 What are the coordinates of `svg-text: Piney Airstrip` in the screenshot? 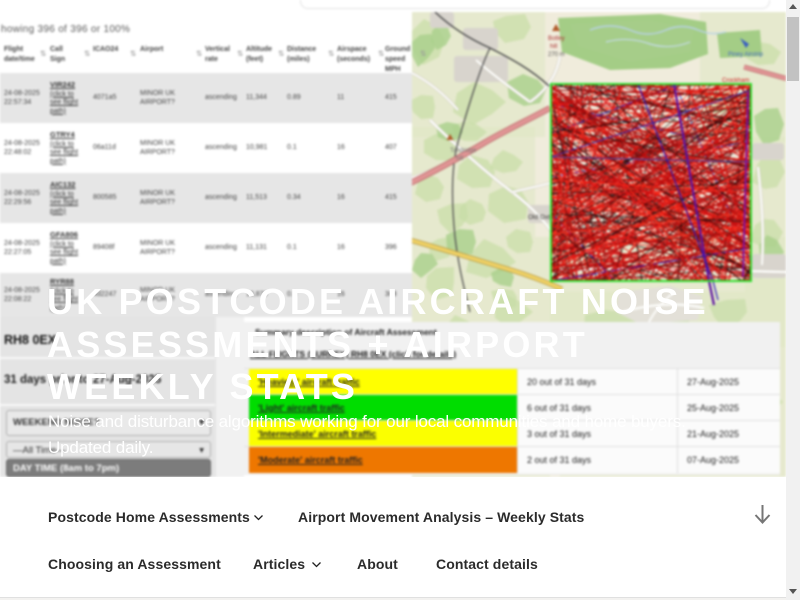 It's located at (746, 55).